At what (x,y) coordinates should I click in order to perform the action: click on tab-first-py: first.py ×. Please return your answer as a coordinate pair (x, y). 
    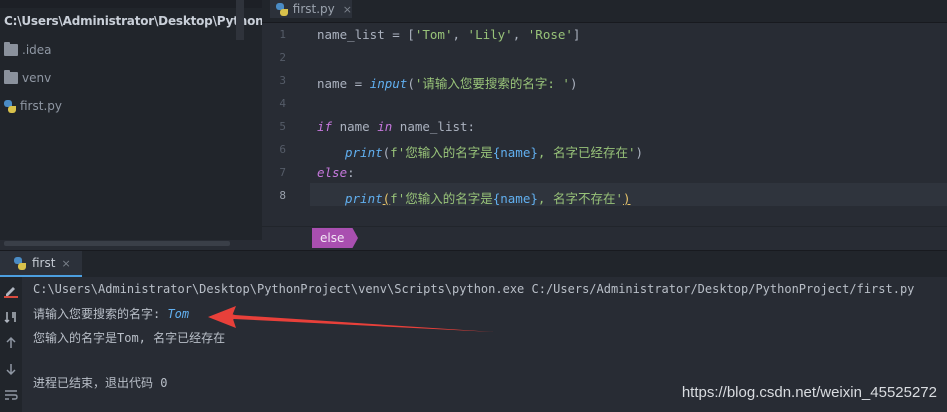
    Looking at the image, I should click on (311, 9).